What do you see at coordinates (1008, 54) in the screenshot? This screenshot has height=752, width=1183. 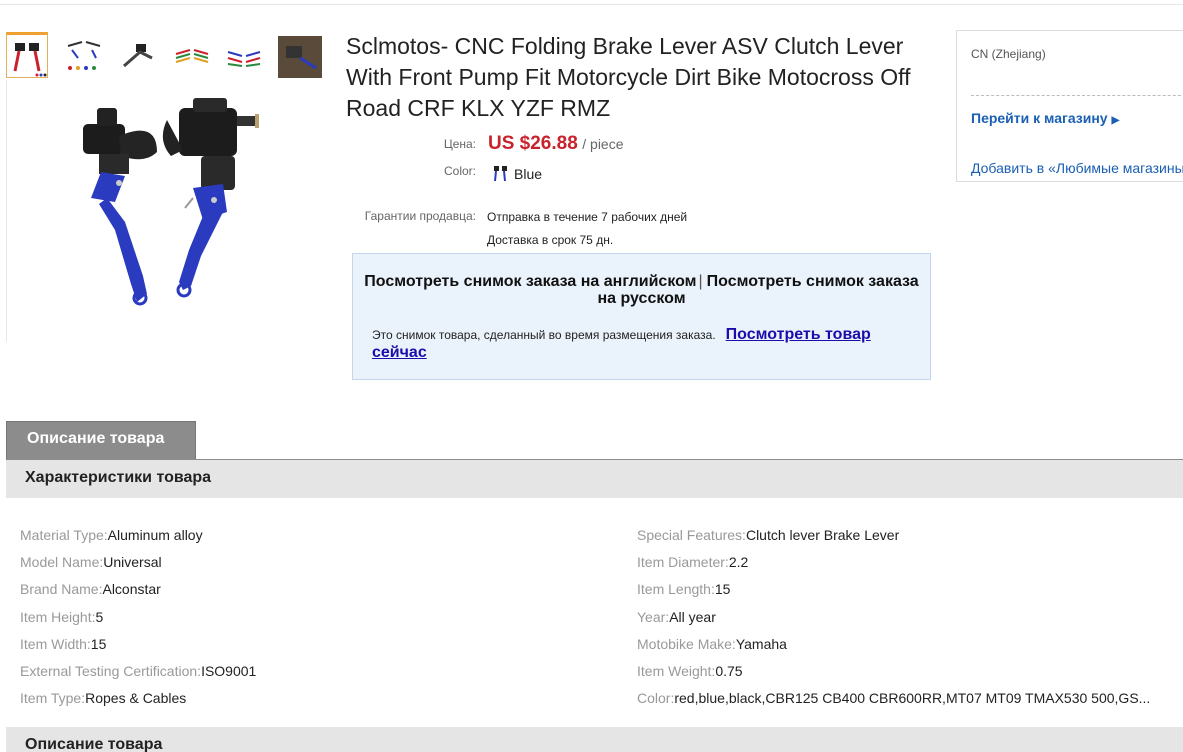 I see `store-origin: CN (Zhejiang)` at bounding box center [1008, 54].